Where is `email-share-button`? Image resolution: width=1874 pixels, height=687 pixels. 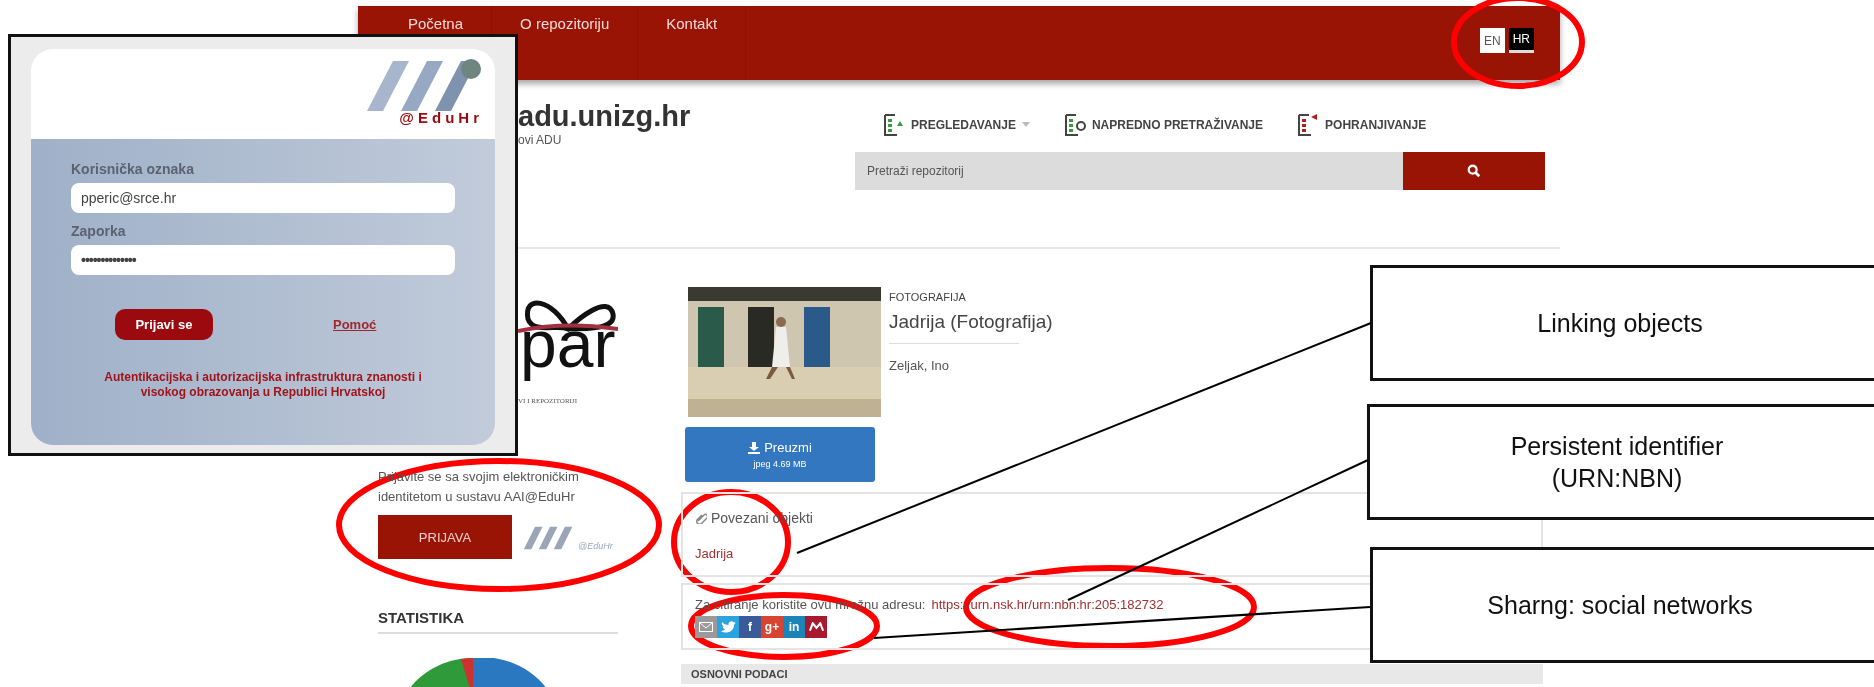
email-share-button is located at coordinates (706, 627).